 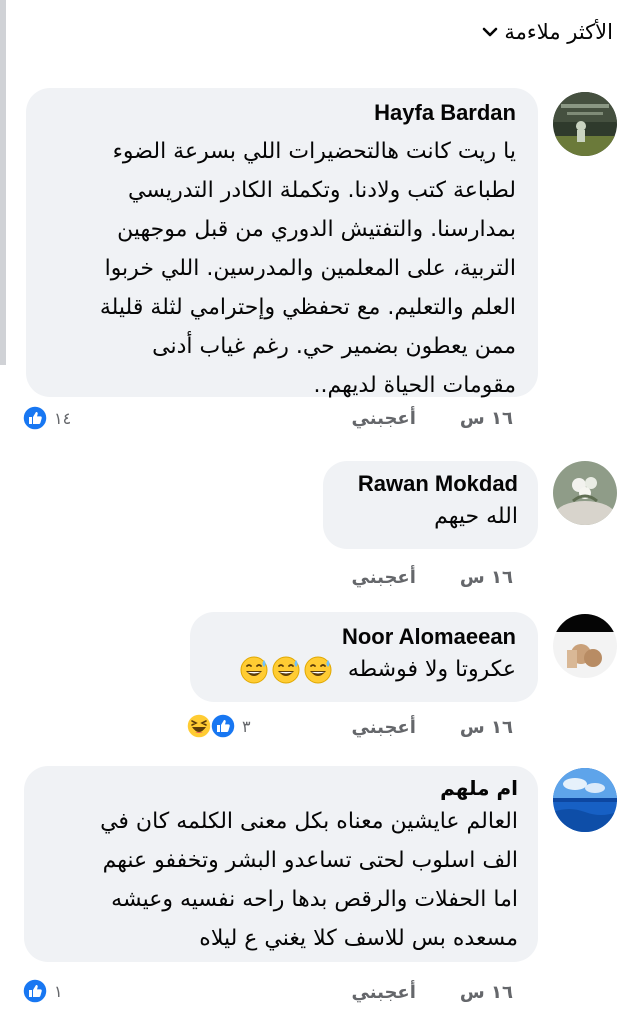 What do you see at coordinates (476, 516) in the screenshot?
I see `comment-text: الله حيهم` at bounding box center [476, 516].